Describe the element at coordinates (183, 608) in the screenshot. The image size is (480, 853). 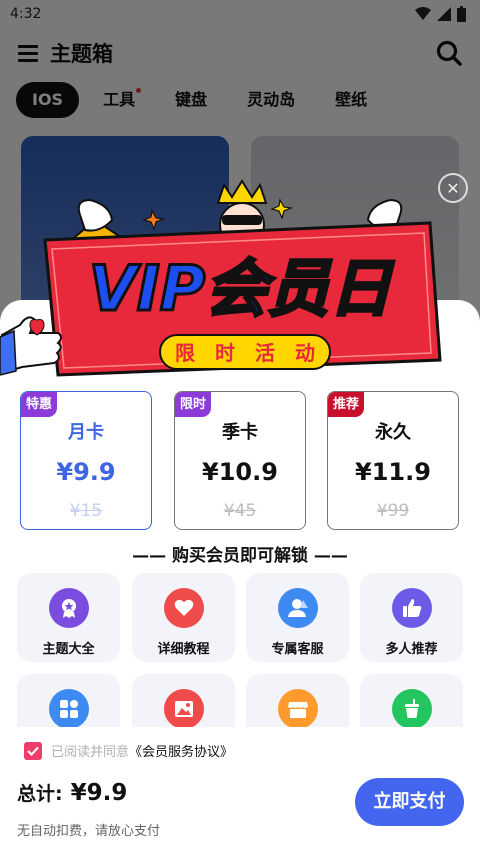
I see `heart-icon` at that location.